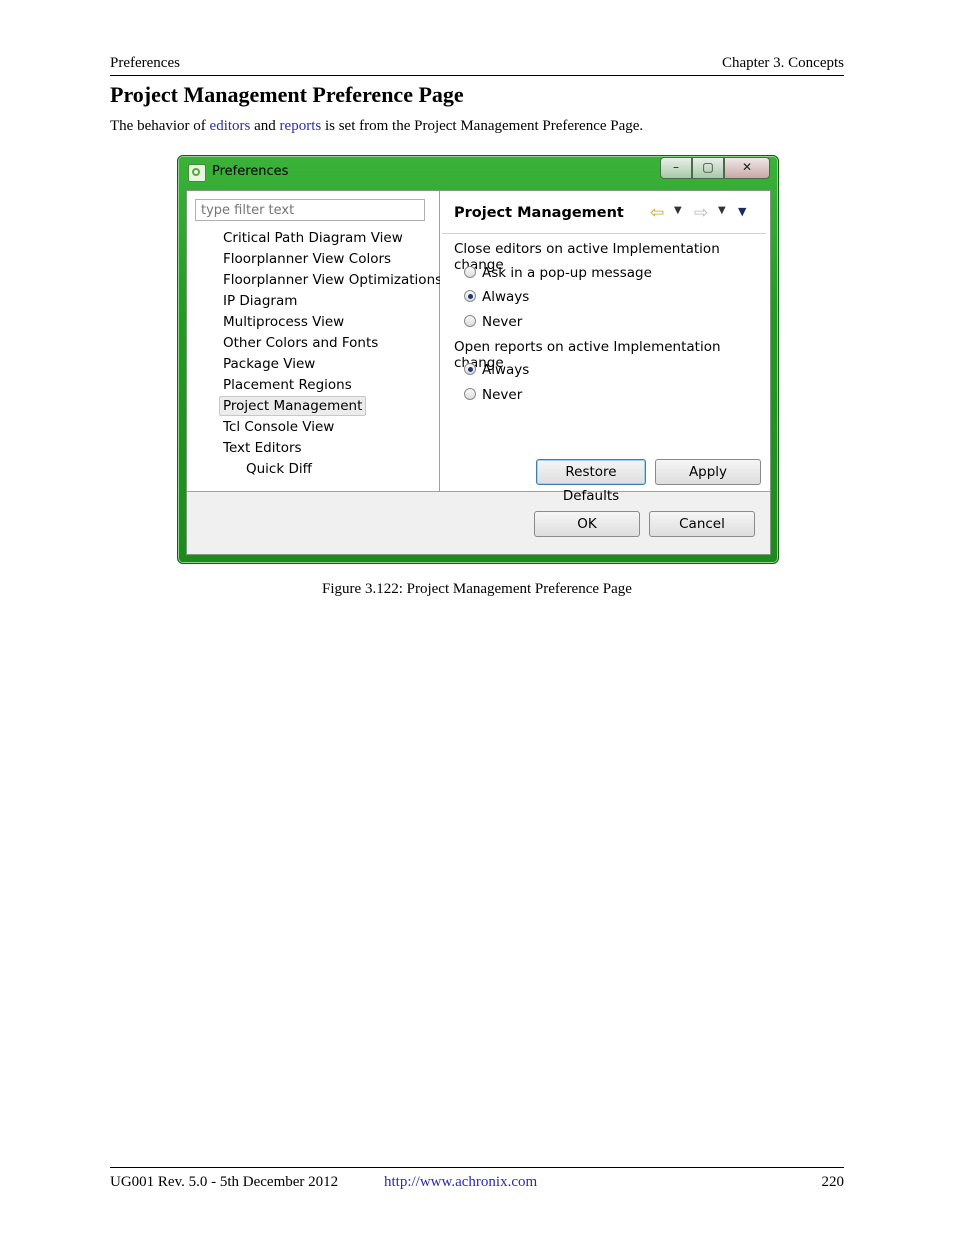  What do you see at coordinates (567, 273) in the screenshot?
I see `radio-label: Ask in a pop-up message` at bounding box center [567, 273].